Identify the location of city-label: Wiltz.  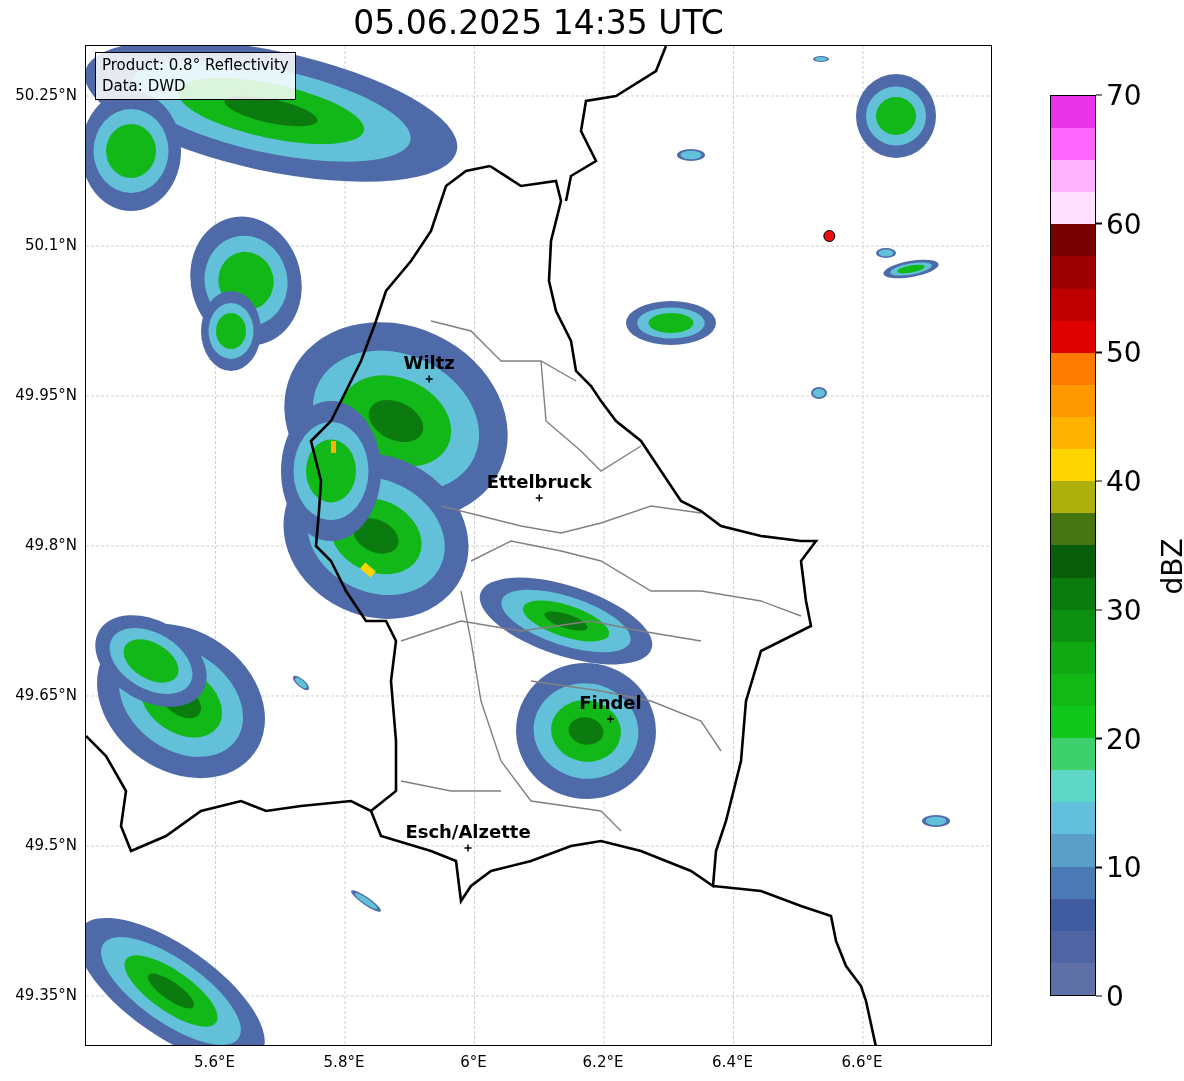
(429, 362).